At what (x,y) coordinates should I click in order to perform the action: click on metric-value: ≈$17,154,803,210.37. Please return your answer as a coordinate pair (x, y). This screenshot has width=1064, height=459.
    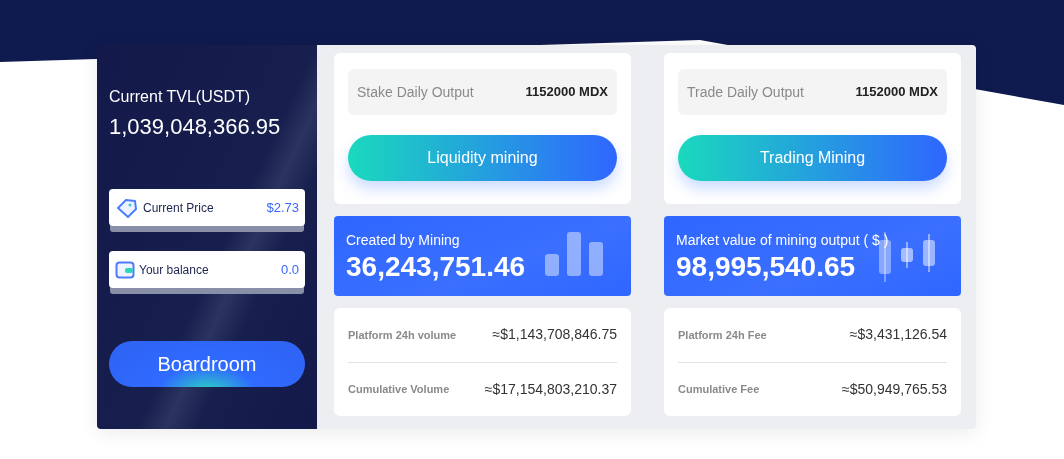
    Looking at the image, I should click on (550, 389).